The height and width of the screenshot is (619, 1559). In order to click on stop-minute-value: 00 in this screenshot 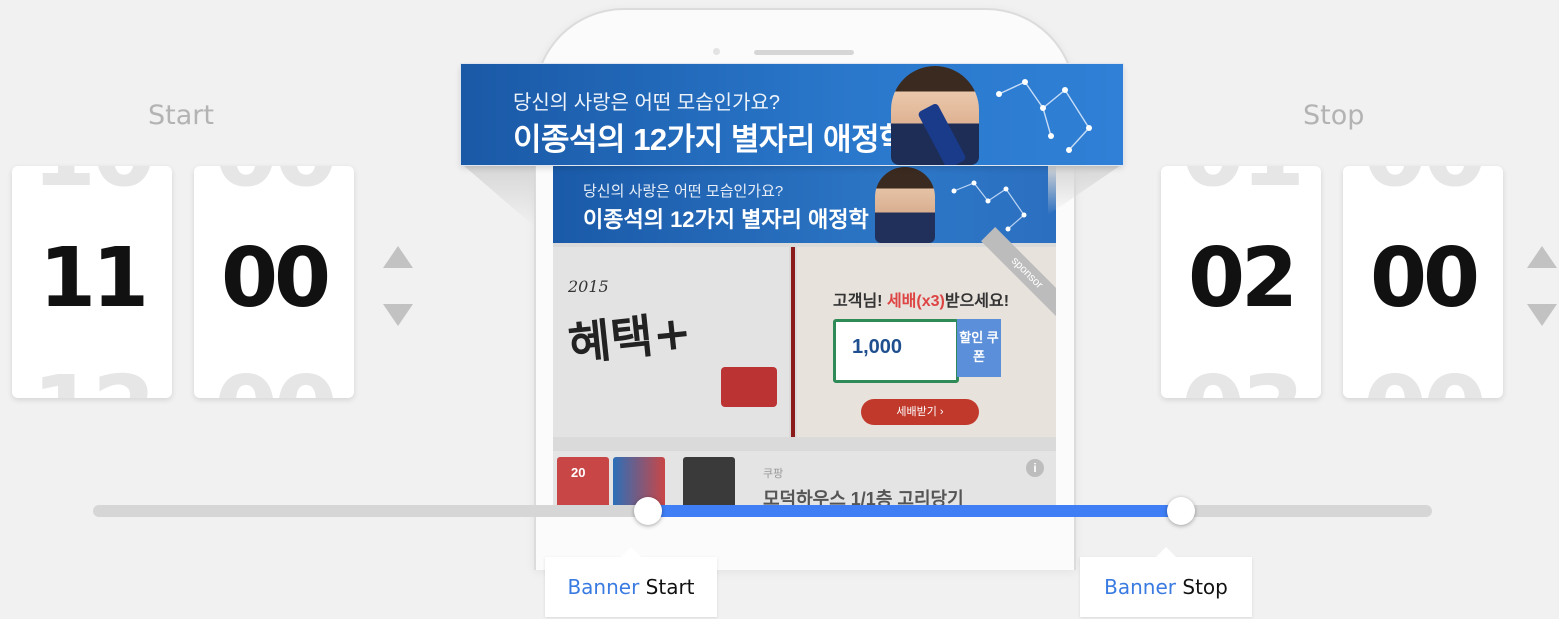, I will do `click(1424, 278)`.